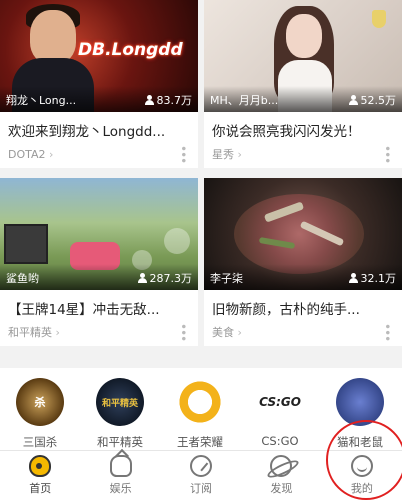 The height and width of the screenshot is (500, 402). I want to click on viewer-count: 32.1万, so click(372, 278).